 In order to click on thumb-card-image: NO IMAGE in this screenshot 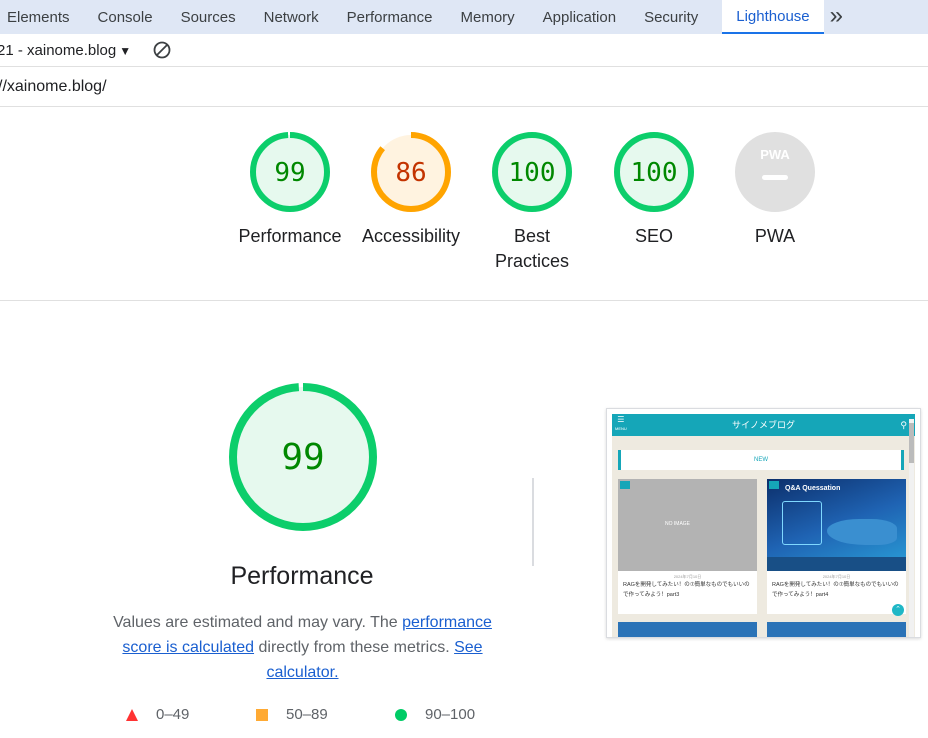, I will do `click(687, 525)`.